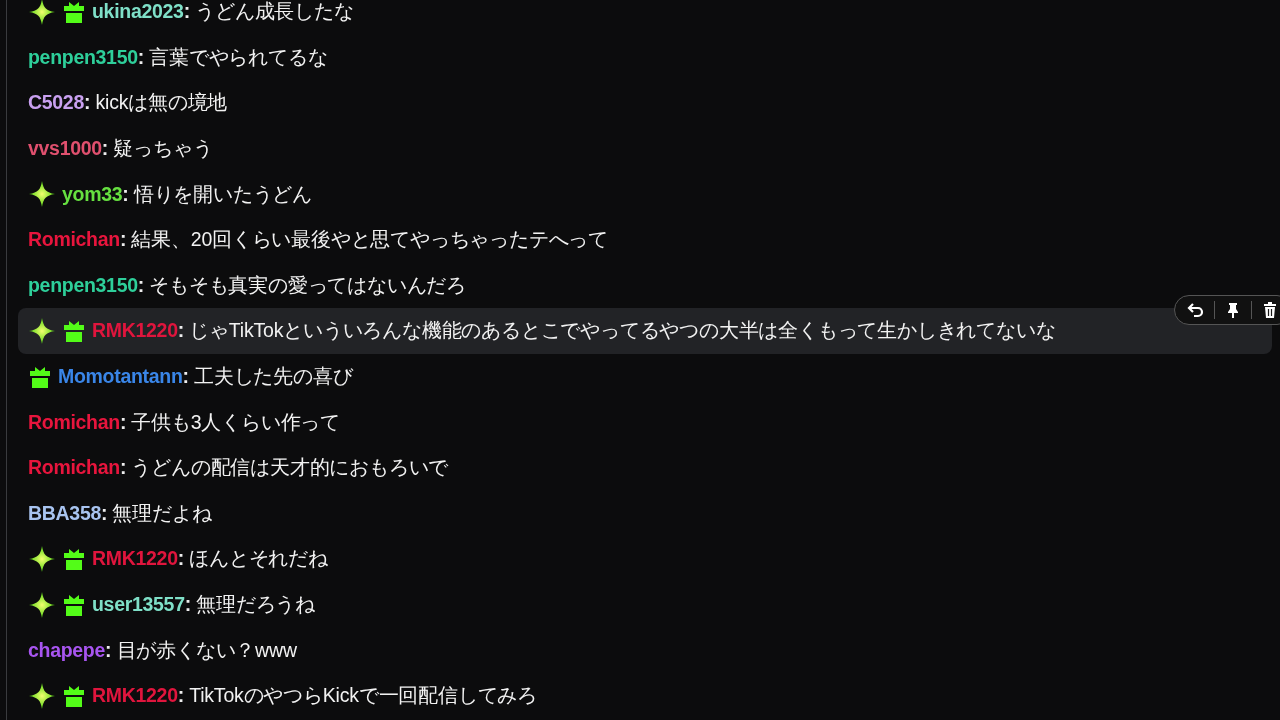  Describe the element at coordinates (66, 650) in the screenshot. I see `username: chapepe` at that location.